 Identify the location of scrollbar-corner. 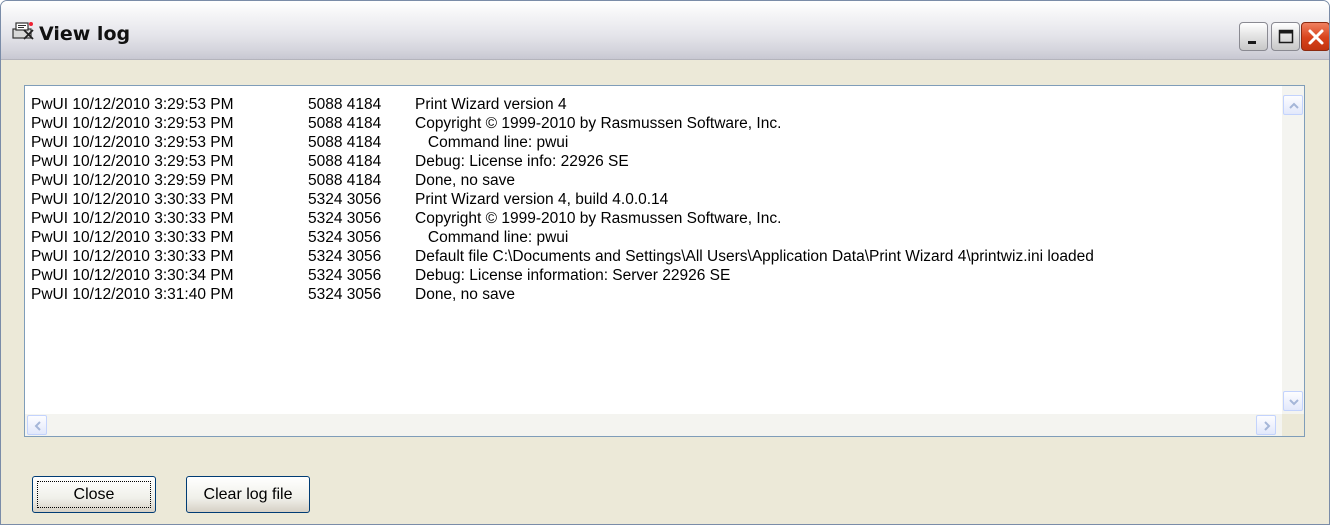
(1293, 425).